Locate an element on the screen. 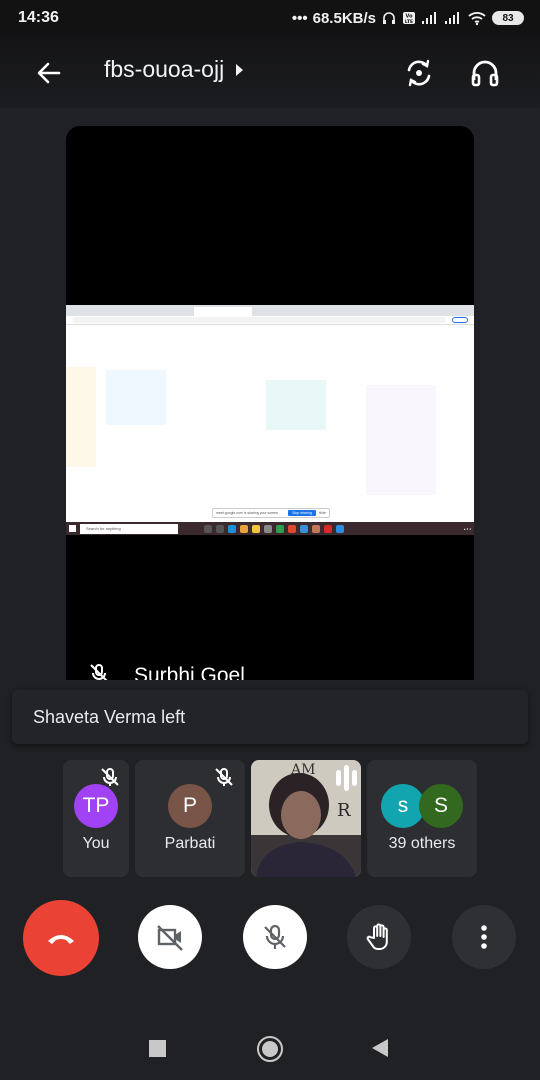 Image resolution: width=540 pixels, height=1080 pixels. audio-output-button is located at coordinates (485, 73).